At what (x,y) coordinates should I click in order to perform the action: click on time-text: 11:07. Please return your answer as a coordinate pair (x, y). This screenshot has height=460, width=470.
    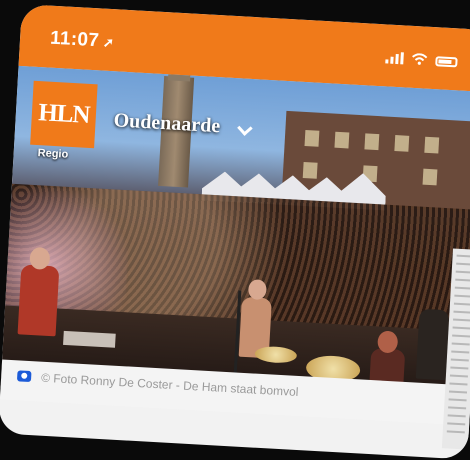
    Looking at the image, I should click on (74, 39).